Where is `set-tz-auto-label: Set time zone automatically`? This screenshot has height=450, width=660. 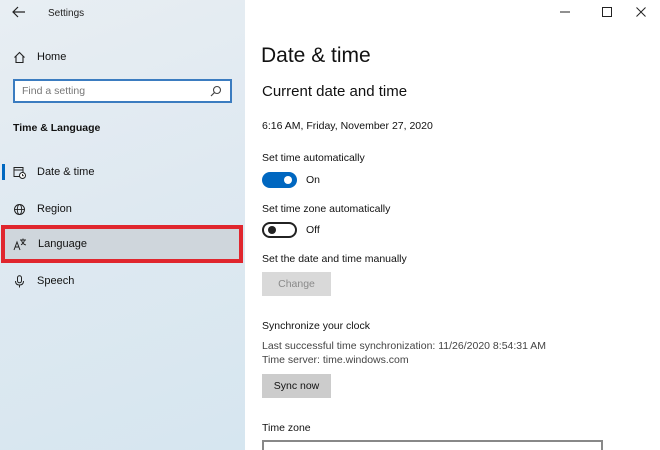 set-tz-auto-label: Set time zone automatically is located at coordinates (326, 209).